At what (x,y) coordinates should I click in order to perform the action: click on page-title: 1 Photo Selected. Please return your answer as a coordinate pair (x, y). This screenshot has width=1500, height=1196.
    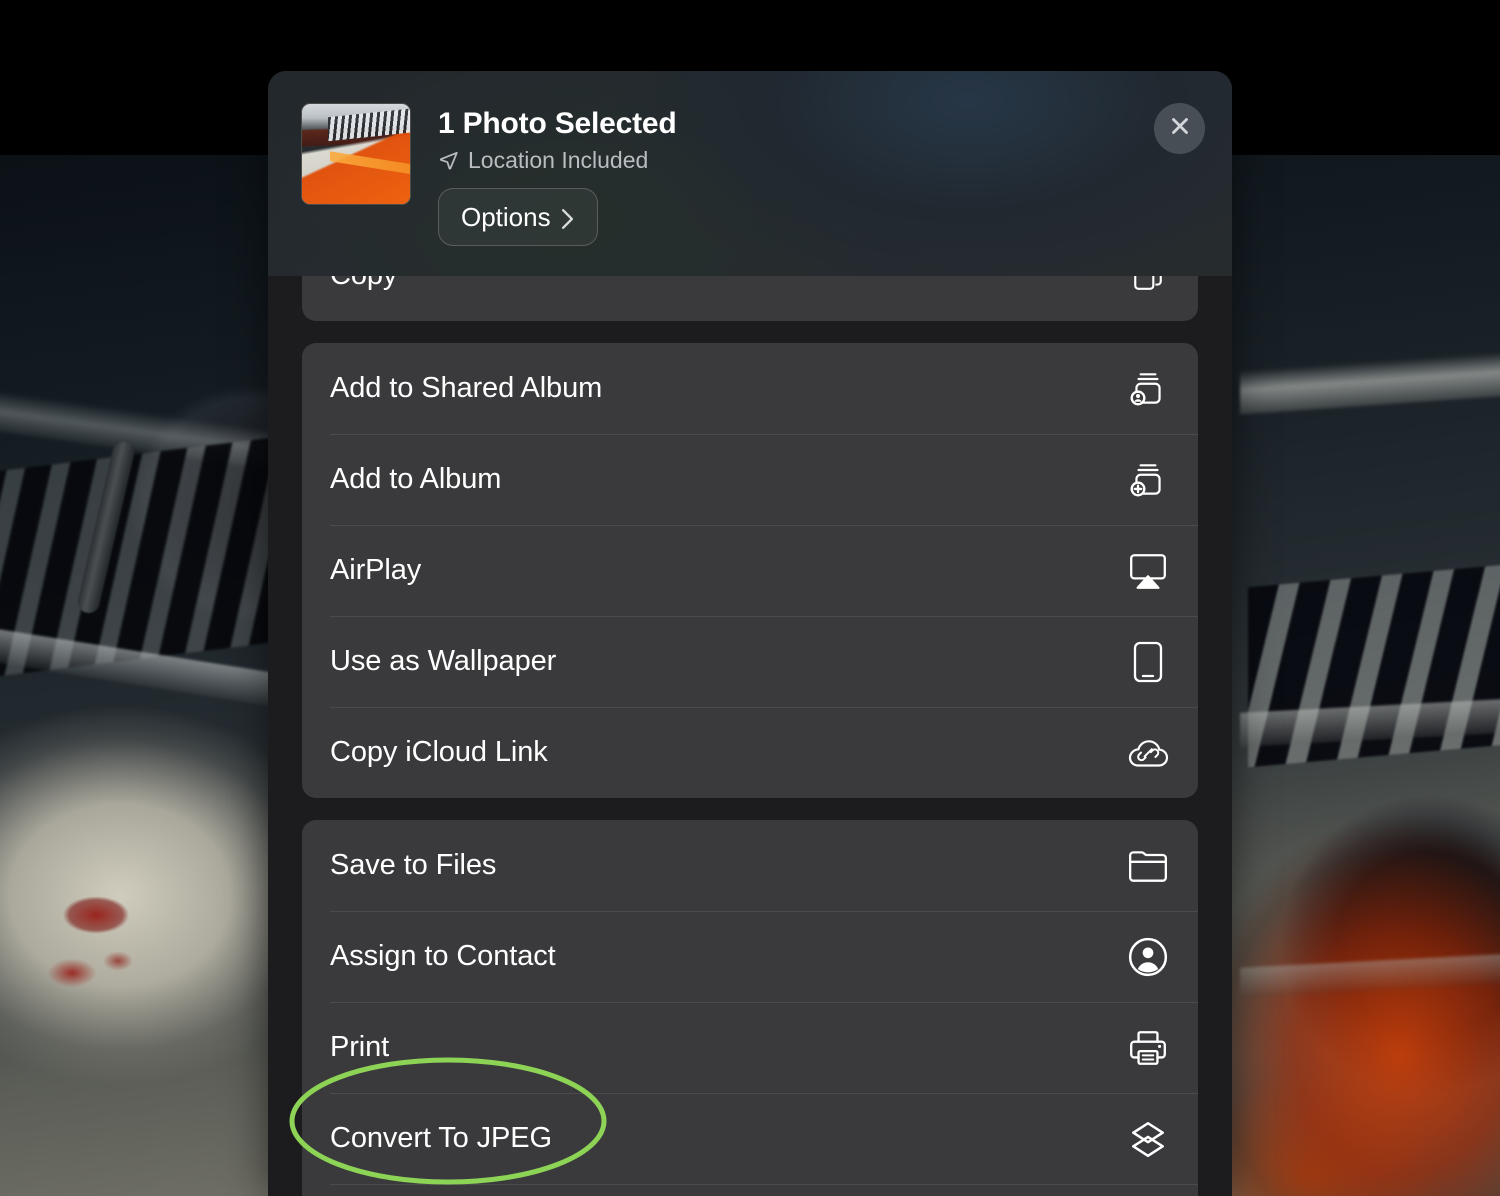
    Looking at the image, I should click on (557, 123).